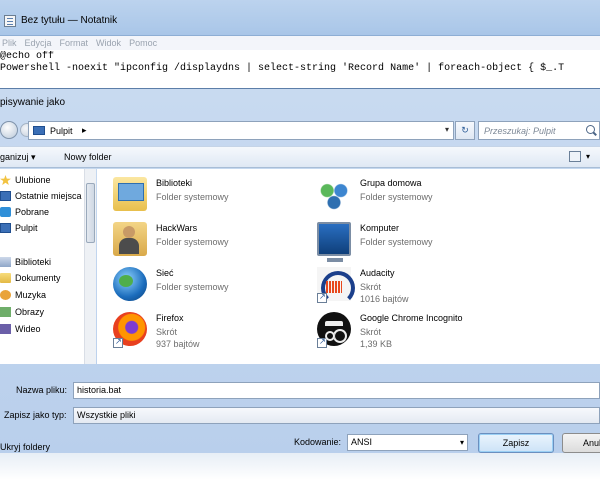 The width and height of the screenshot is (600, 480). What do you see at coordinates (241, 130) in the screenshot?
I see `address-bar: Pulpit ▸ ▾` at bounding box center [241, 130].